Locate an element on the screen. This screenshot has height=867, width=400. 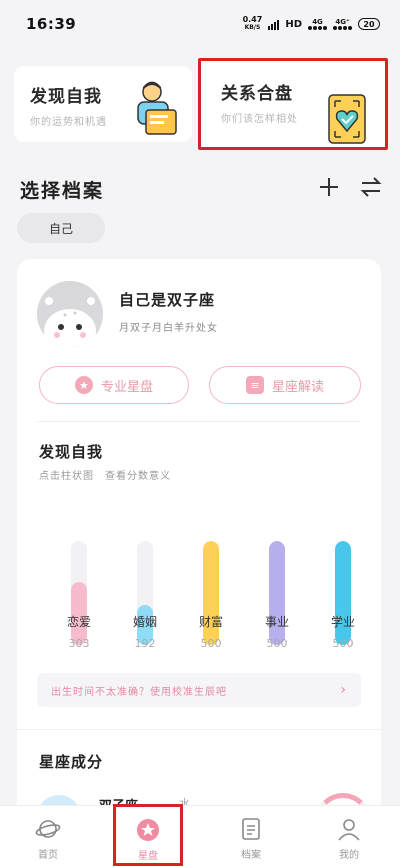
heart-card-illustration-icon is located at coordinates (347, 119).